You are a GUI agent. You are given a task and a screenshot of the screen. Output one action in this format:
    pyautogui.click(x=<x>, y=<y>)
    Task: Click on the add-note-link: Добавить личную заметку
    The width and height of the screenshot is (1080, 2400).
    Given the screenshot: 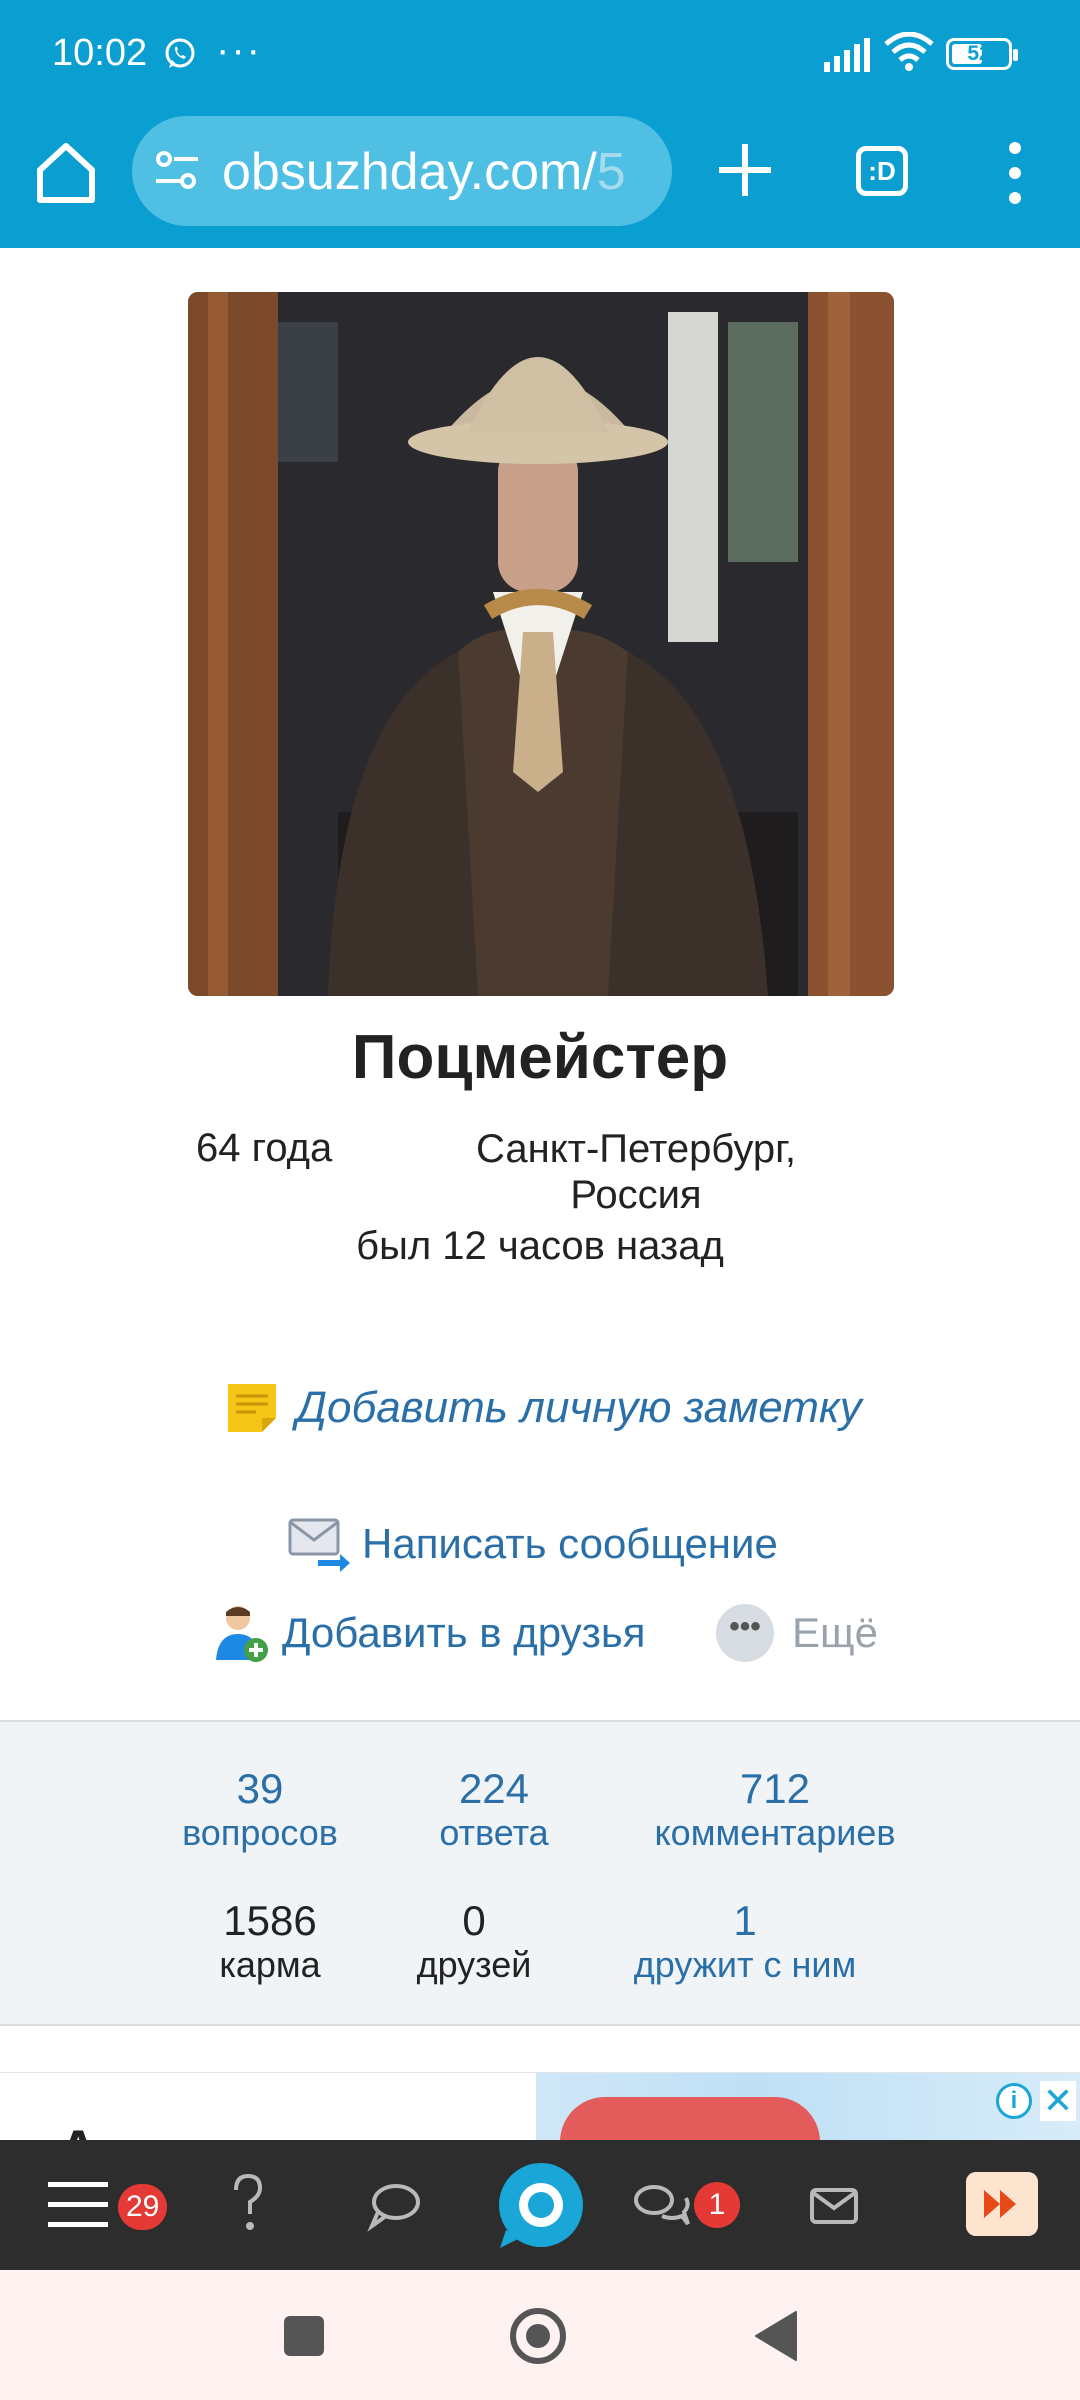 What is the action you would take?
    pyautogui.click(x=544, y=1408)
    